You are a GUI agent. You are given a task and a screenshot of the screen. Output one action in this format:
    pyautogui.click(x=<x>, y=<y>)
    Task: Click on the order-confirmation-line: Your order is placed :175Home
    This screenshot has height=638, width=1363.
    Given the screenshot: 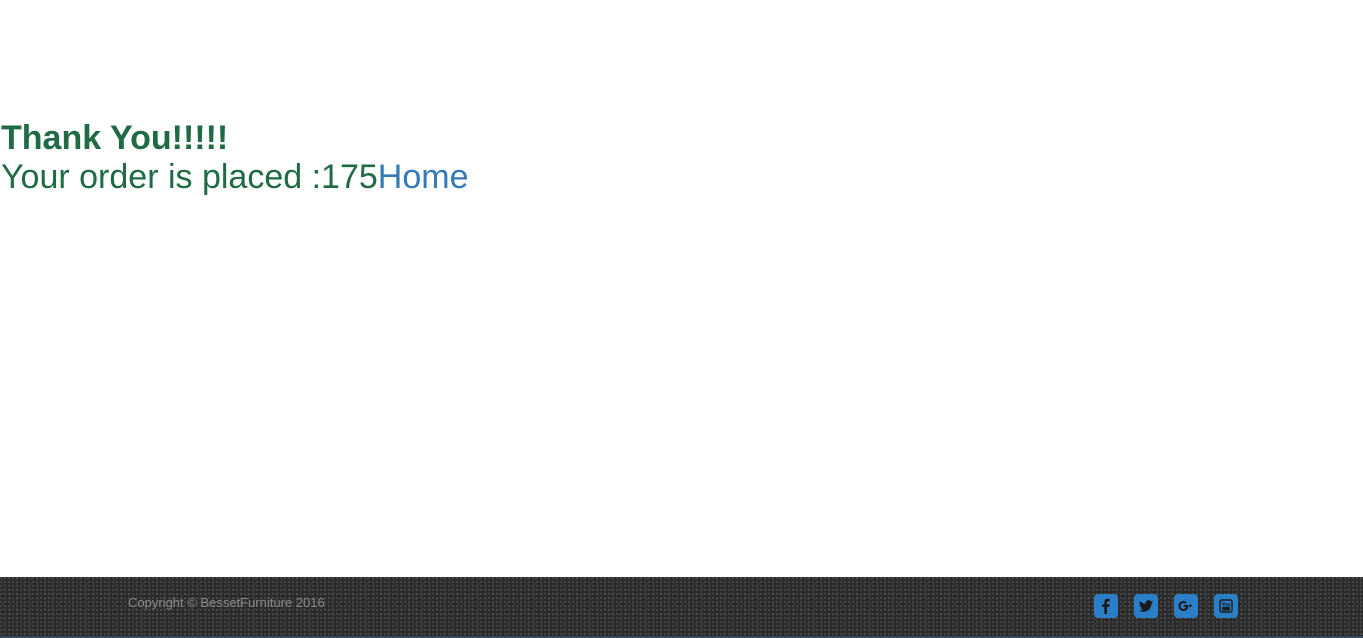 What is the action you would take?
    pyautogui.click(x=234, y=177)
    